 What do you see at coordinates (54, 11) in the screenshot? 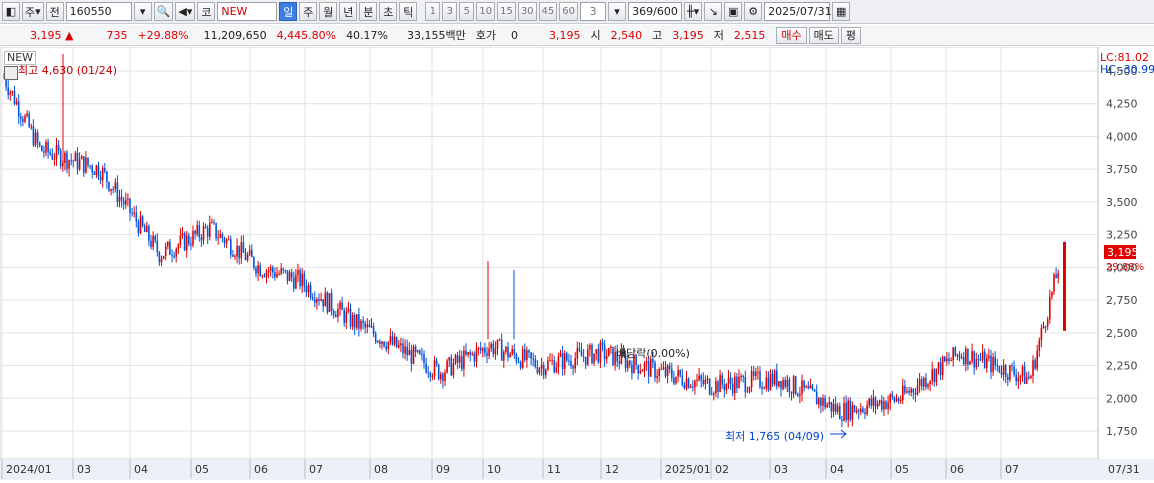
I see `prev-button: 전` at bounding box center [54, 11].